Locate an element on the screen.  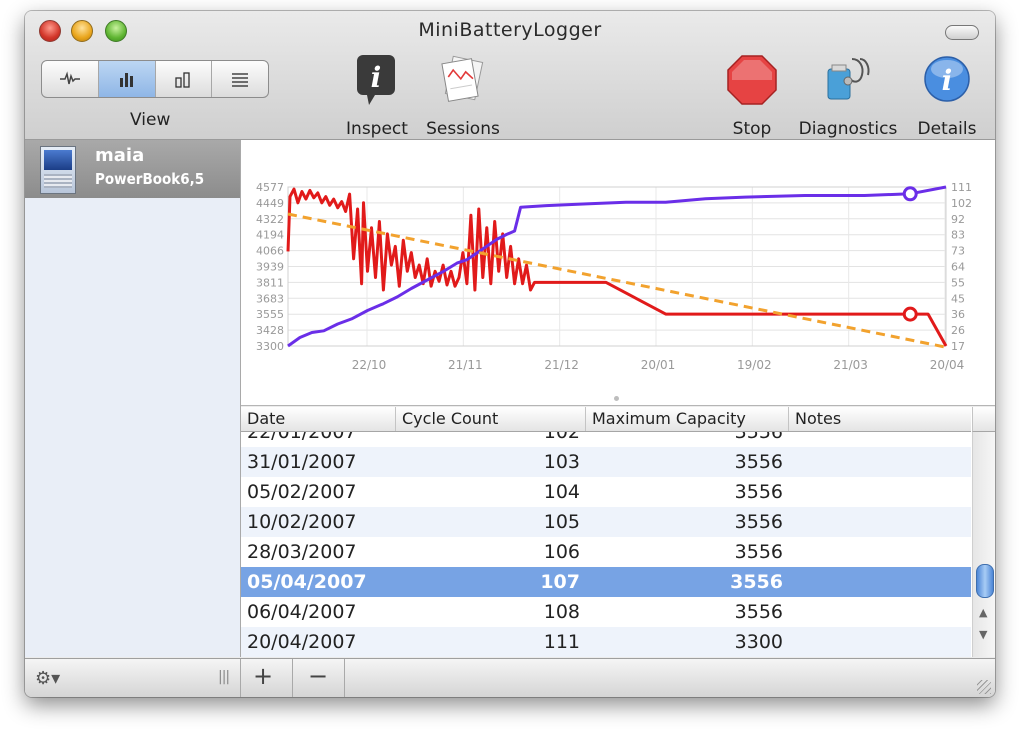
view-mode-battery is located at coordinates (184, 79).